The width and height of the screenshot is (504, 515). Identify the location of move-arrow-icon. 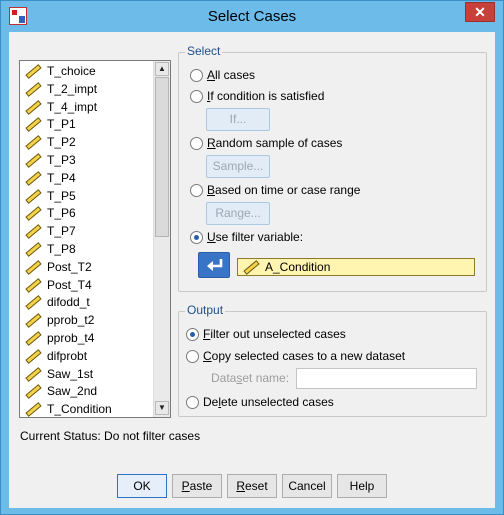
(215, 265).